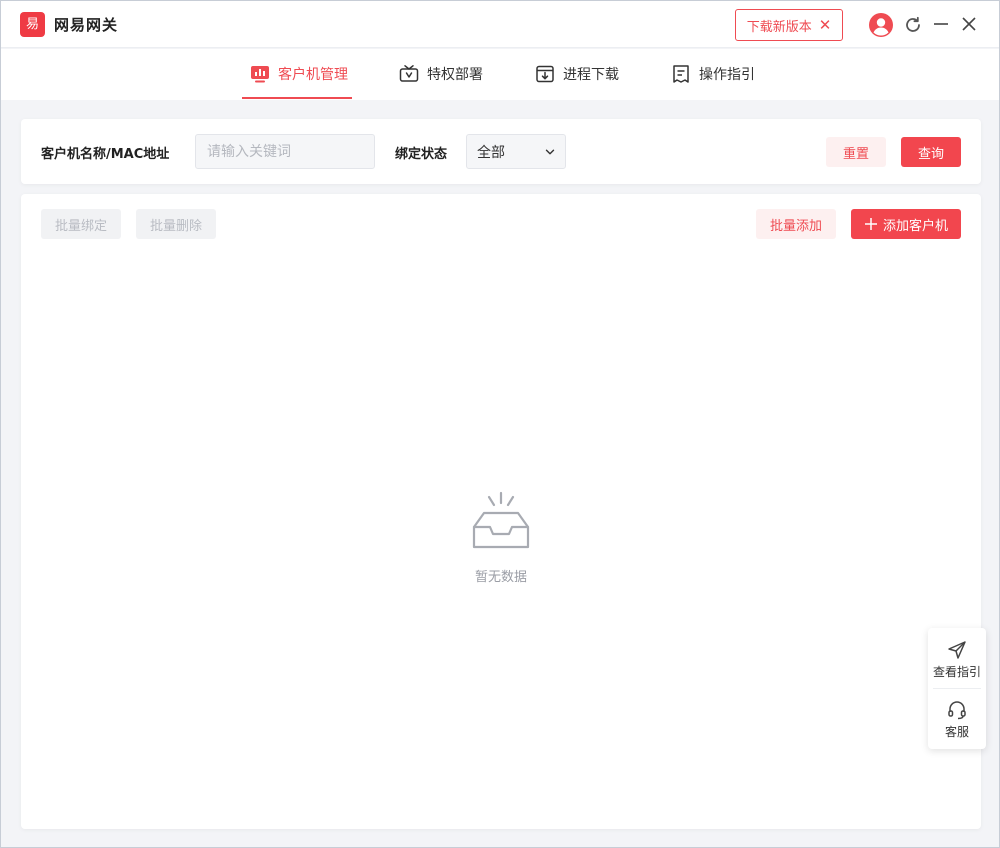 The height and width of the screenshot is (848, 1000). Describe the element at coordinates (32, 24) in the screenshot. I see `app-logo: 易` at that location.